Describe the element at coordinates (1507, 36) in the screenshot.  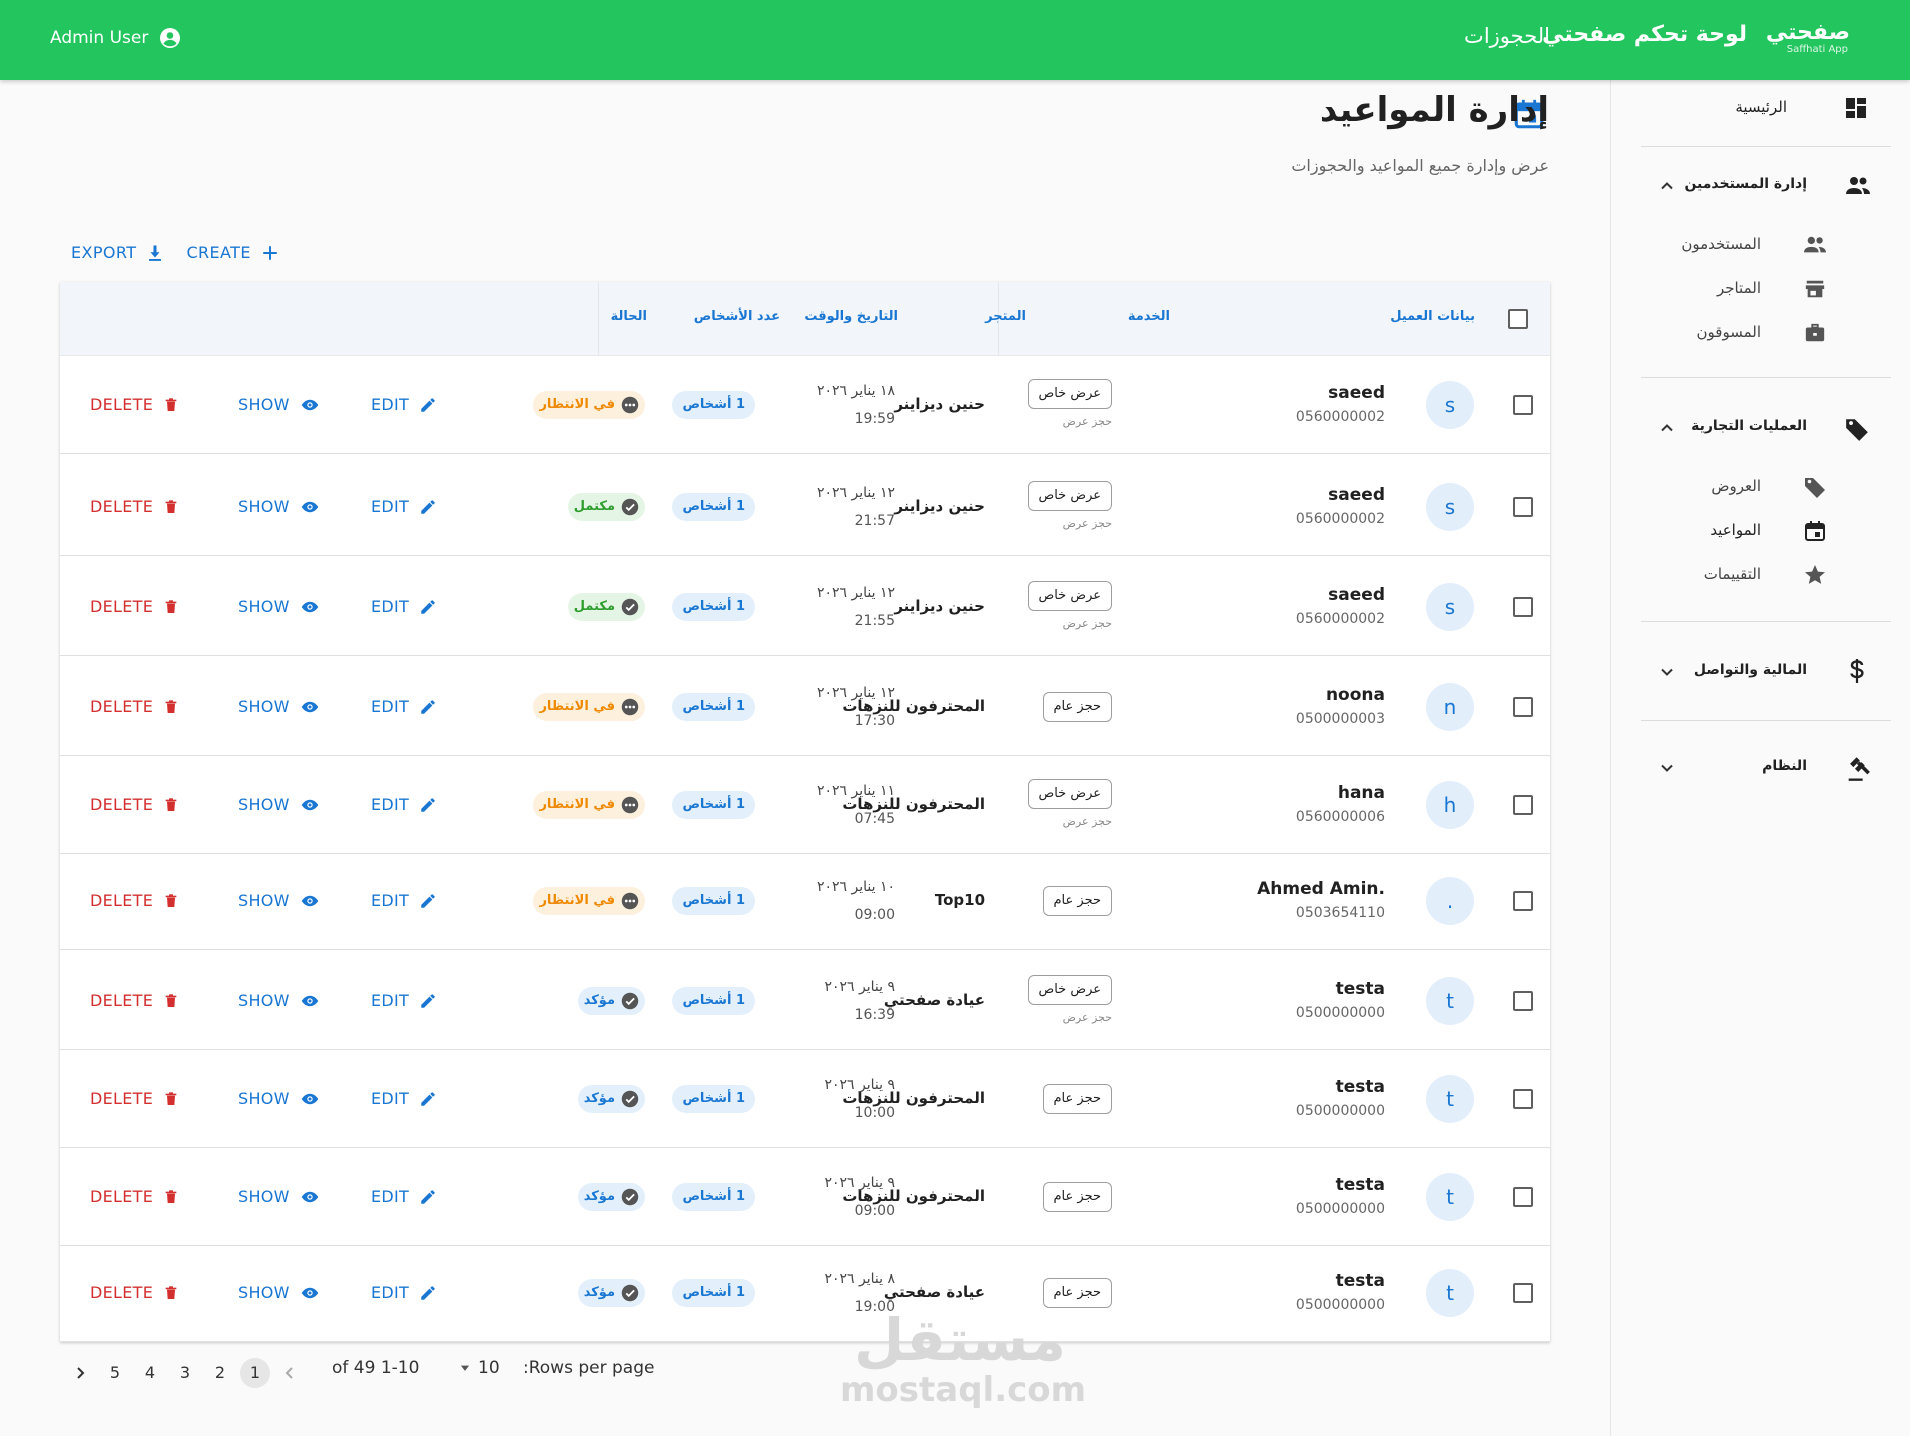
I see `nav-bookings-link: الحجوزات` at that location.